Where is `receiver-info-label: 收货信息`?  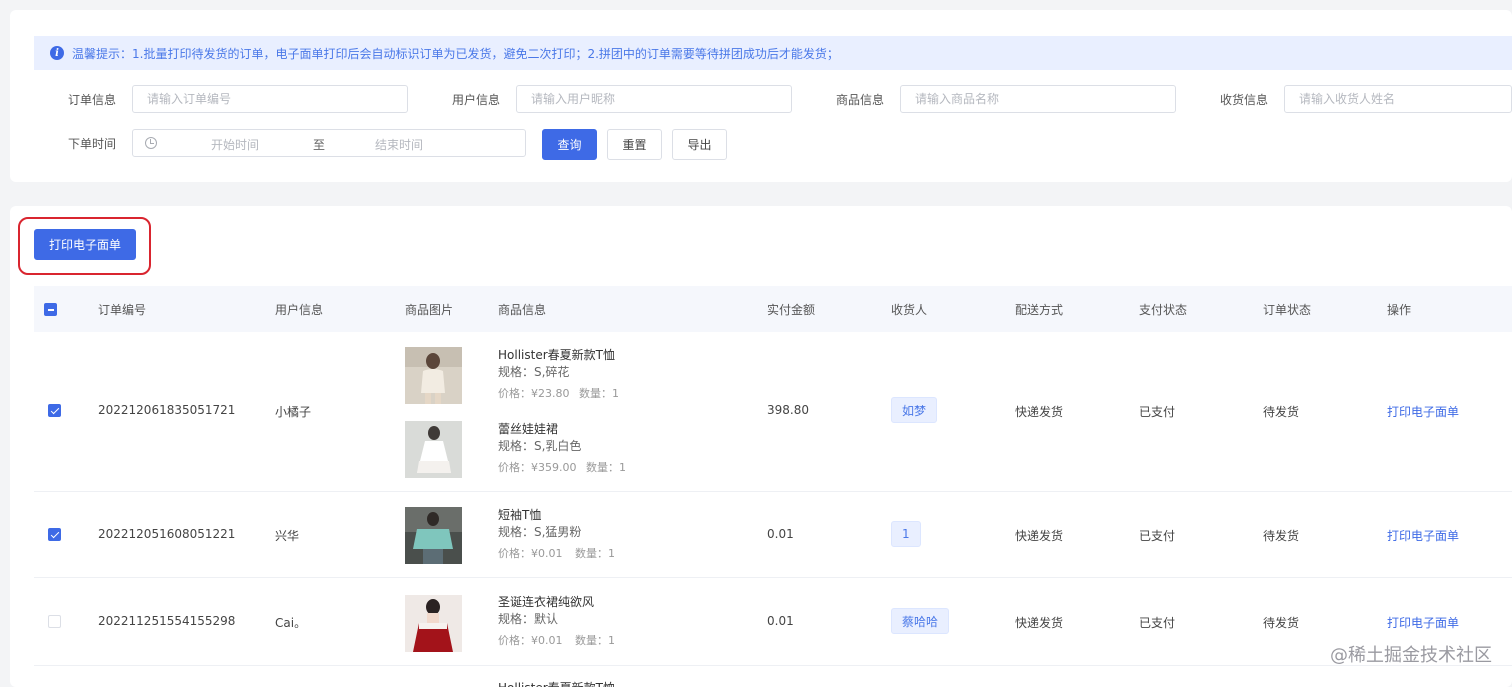
receiver-info-label: 收货信息 is located at coordinates (1244, 100).